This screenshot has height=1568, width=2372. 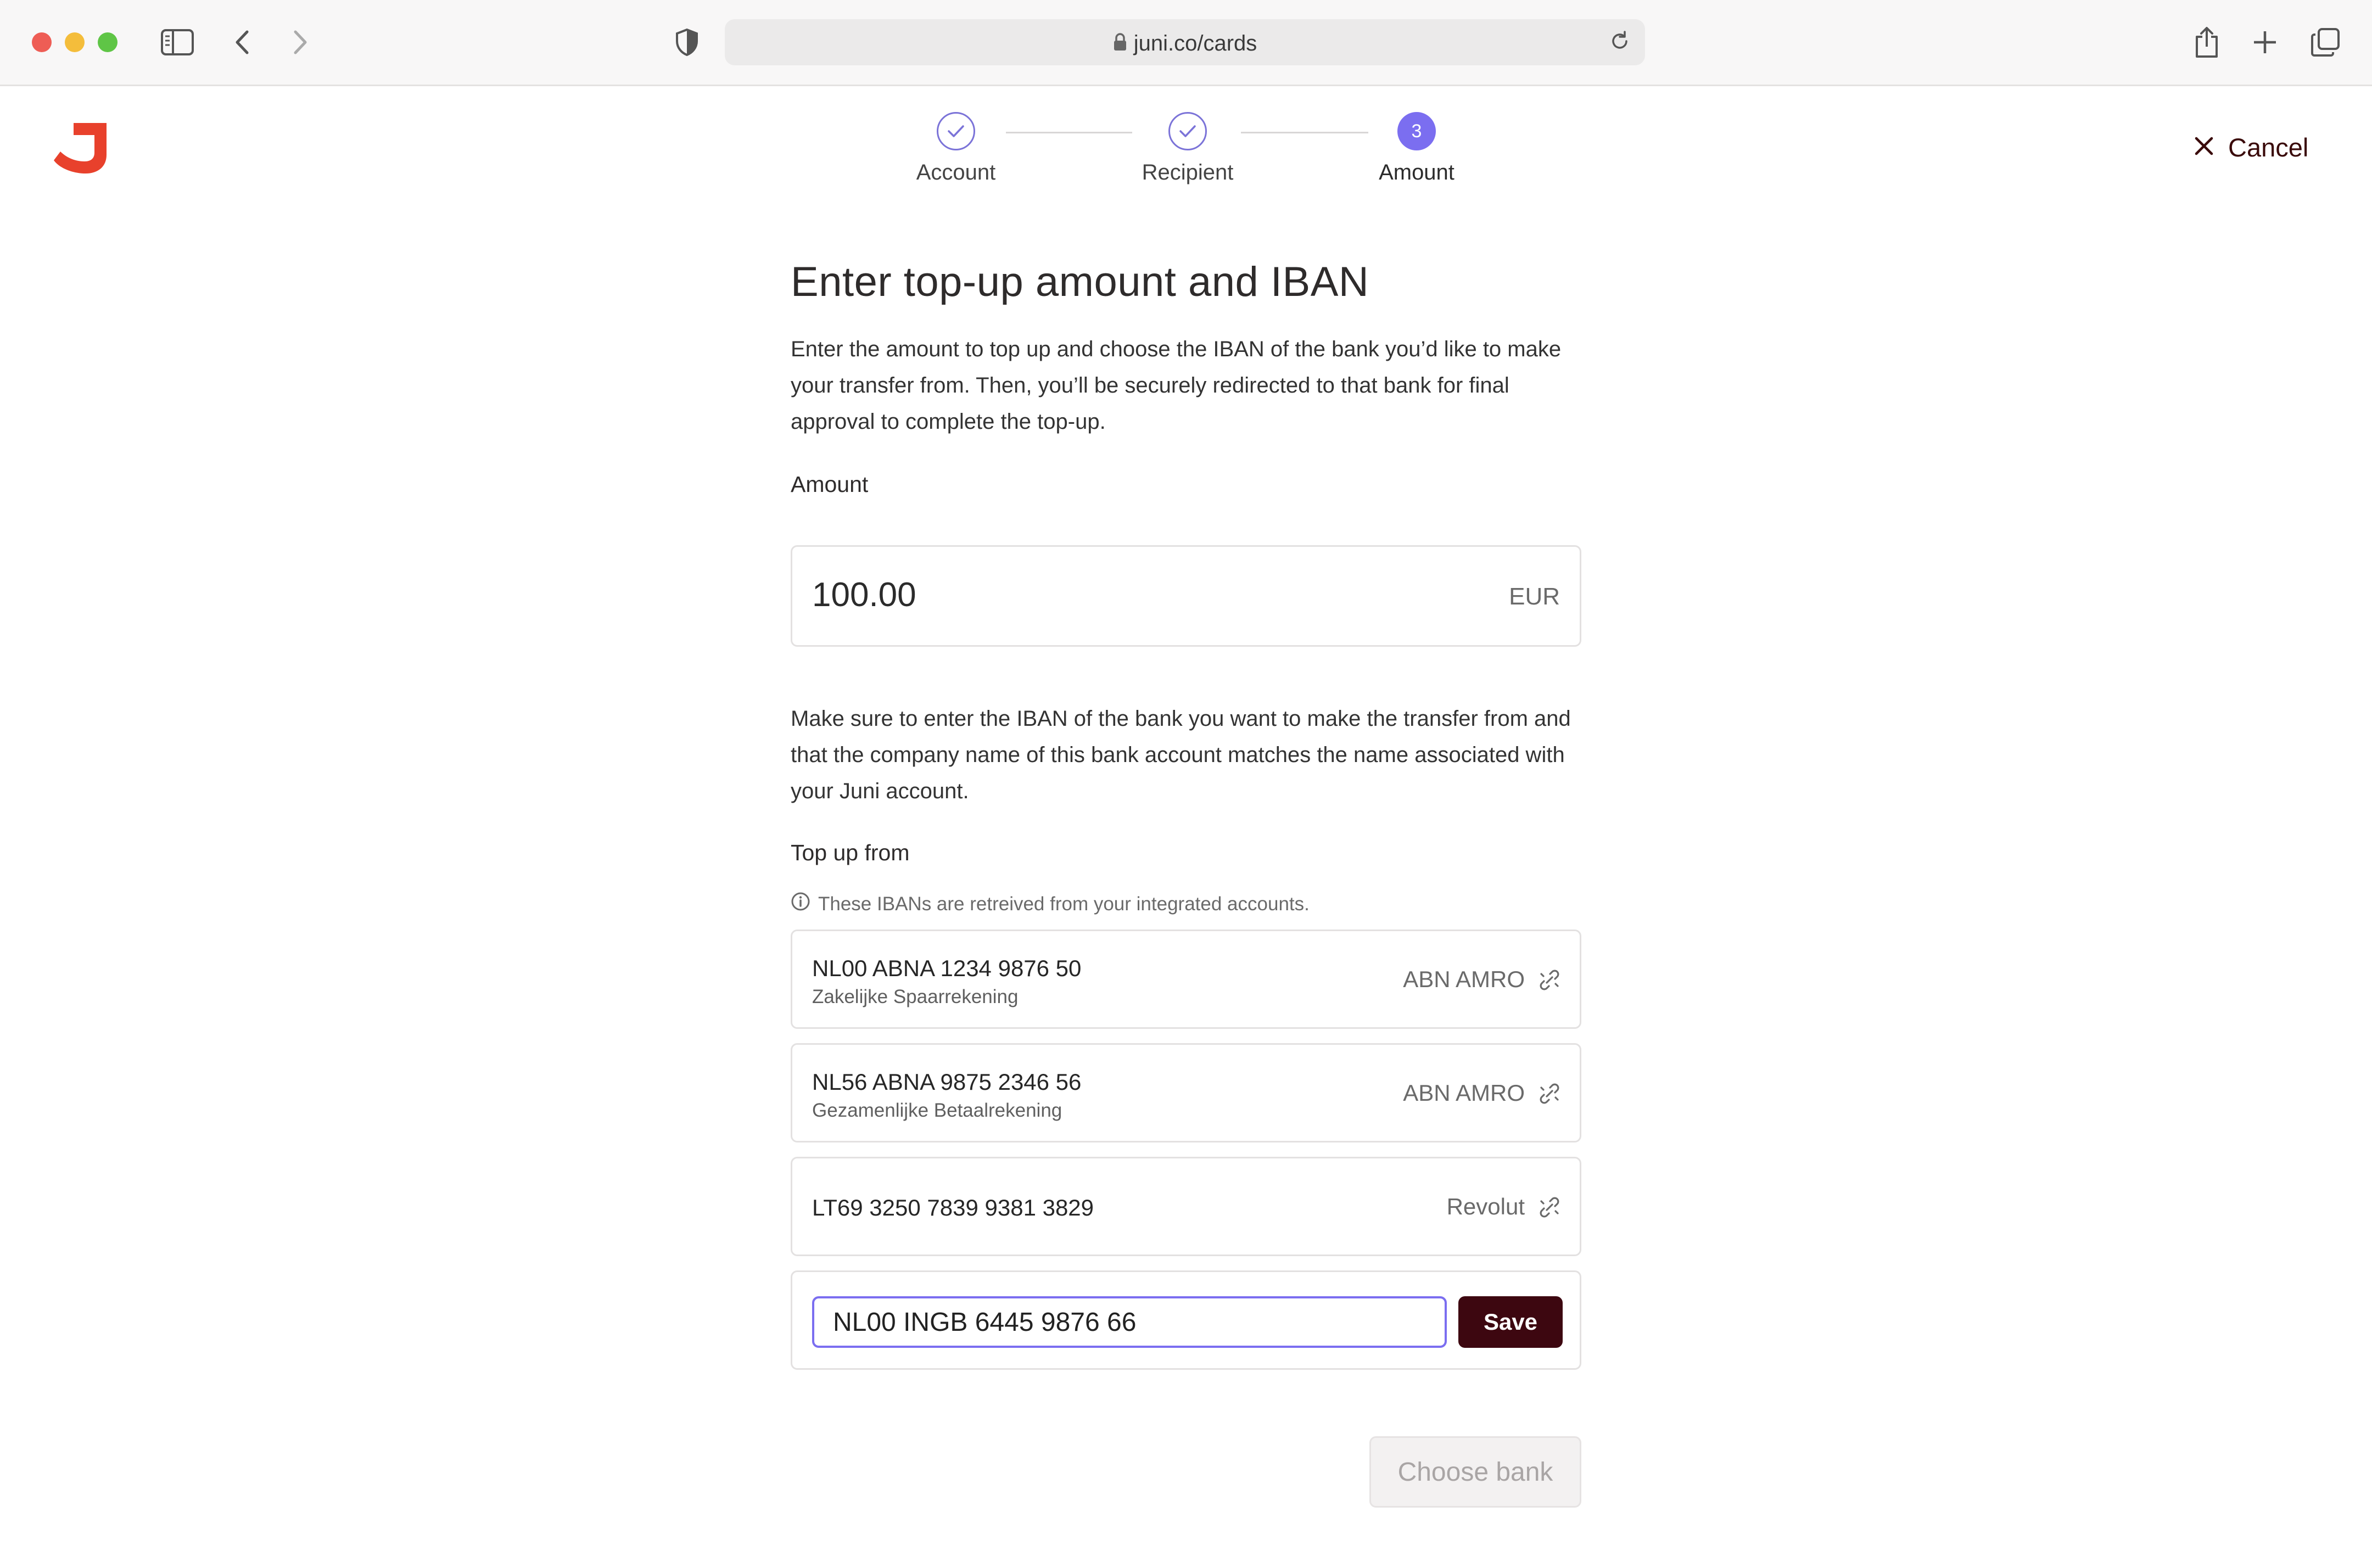 What do you see at coordinates (42, 42) in the screenshot?
I see `close-window-button` at bounding box center [42, 42].